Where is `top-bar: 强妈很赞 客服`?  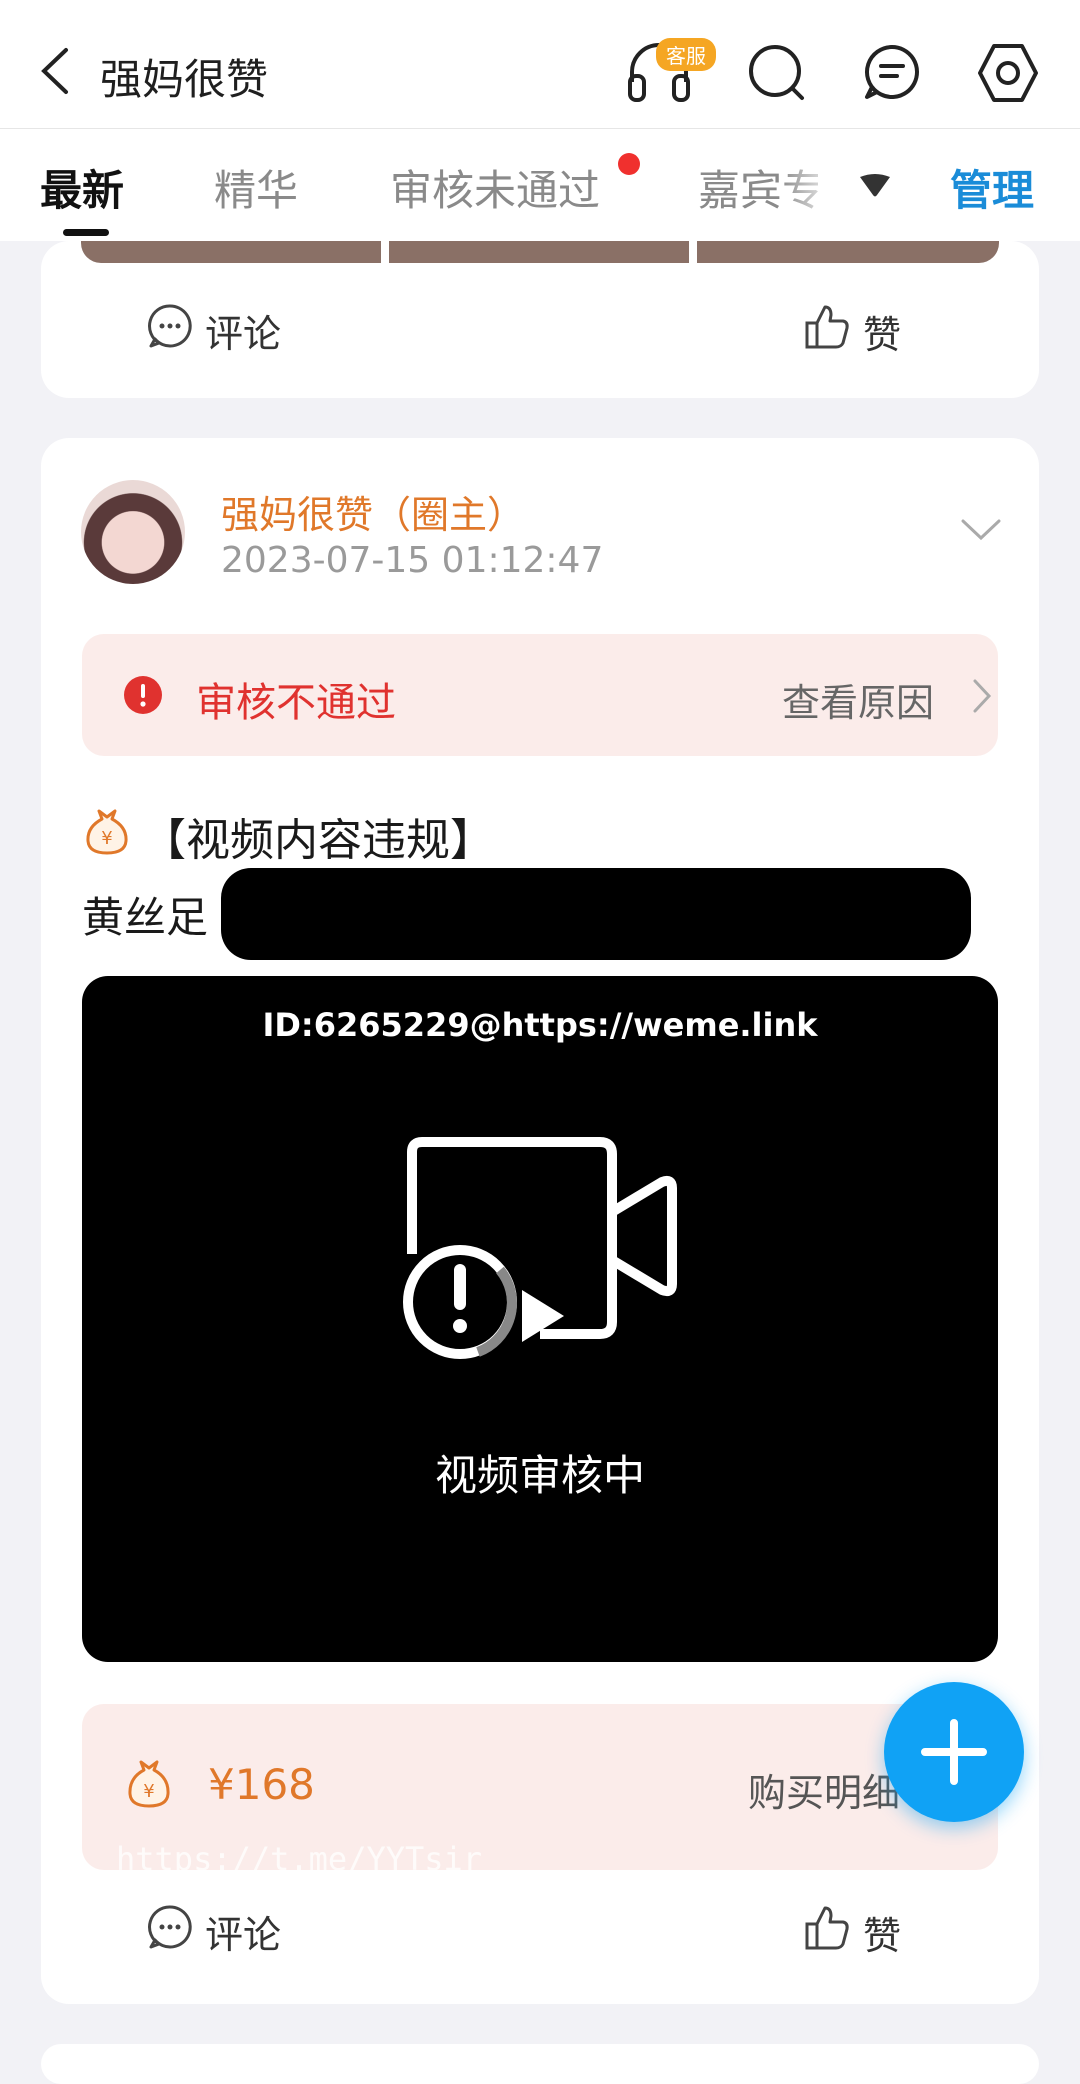 top-bar: 强妈很赞 客服 is located at coordinates (540, 64).